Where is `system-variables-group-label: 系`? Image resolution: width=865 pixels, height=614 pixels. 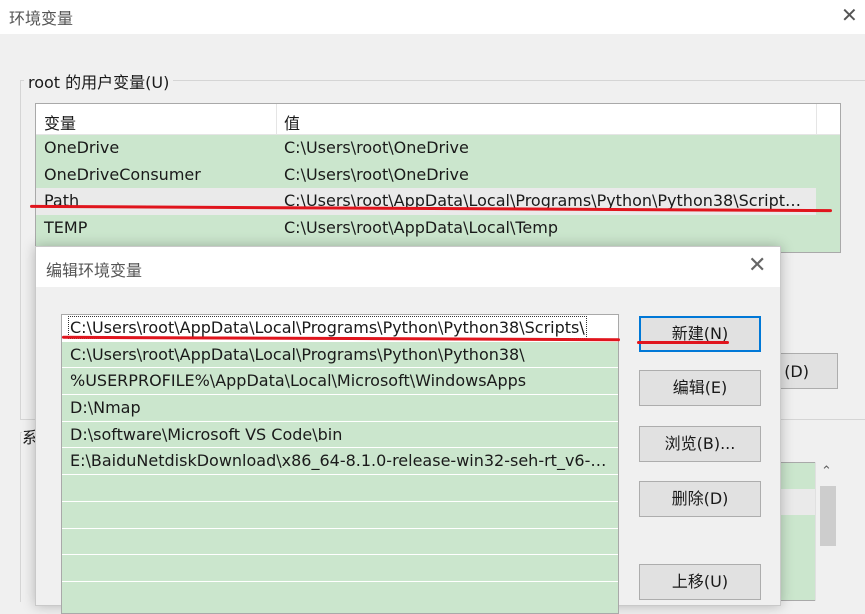 system-variables-group-label: 系 is located at coordinates (29, 436).